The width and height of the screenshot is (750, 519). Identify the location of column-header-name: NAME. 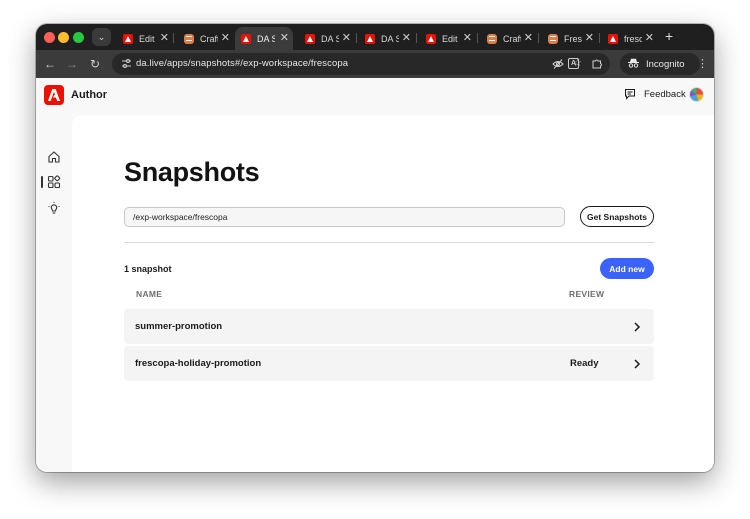
(149, 294).